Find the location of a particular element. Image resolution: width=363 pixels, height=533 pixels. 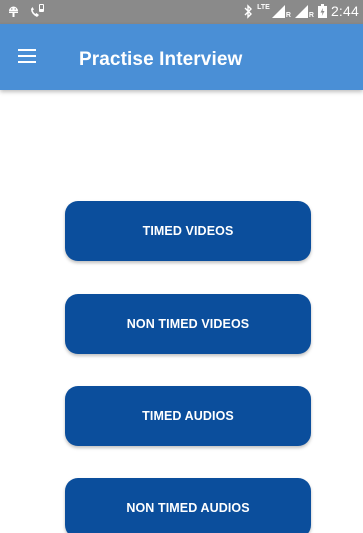

status-right-icons: LTE R R 2:44 is located at coordinates (301, 11).